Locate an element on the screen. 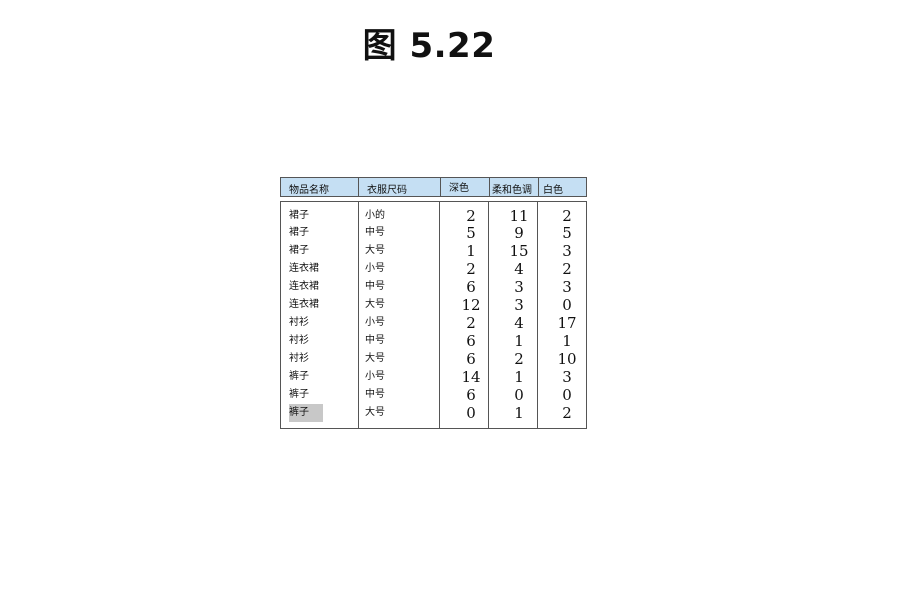 Image resolution: width=899 pixels, height=602 pixels. table-row: 连衣裙 大号 12 3 0 is located at coordinates (433, 305).